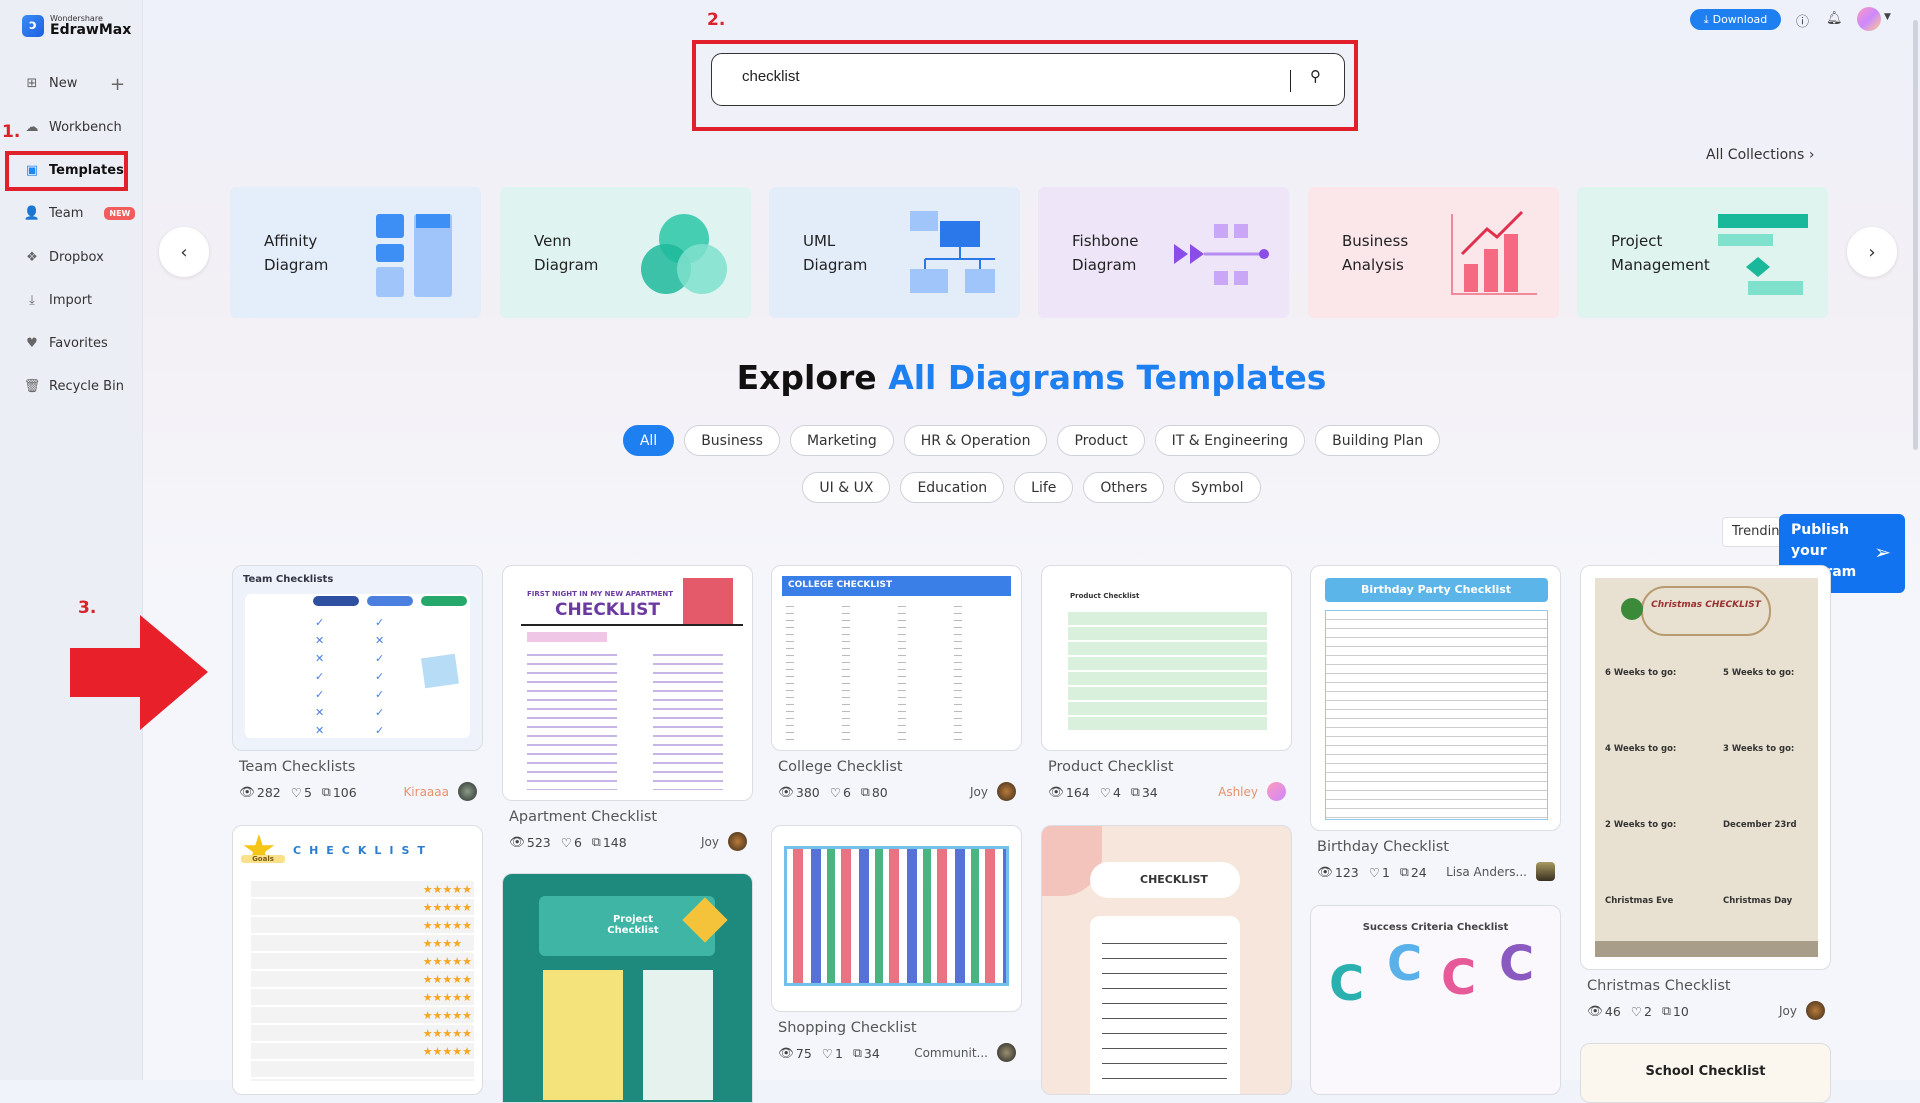  Describe the element at coordinates (1760, 155) in the screenshot. I see `all-collections-link: All Collections ›` at that location.